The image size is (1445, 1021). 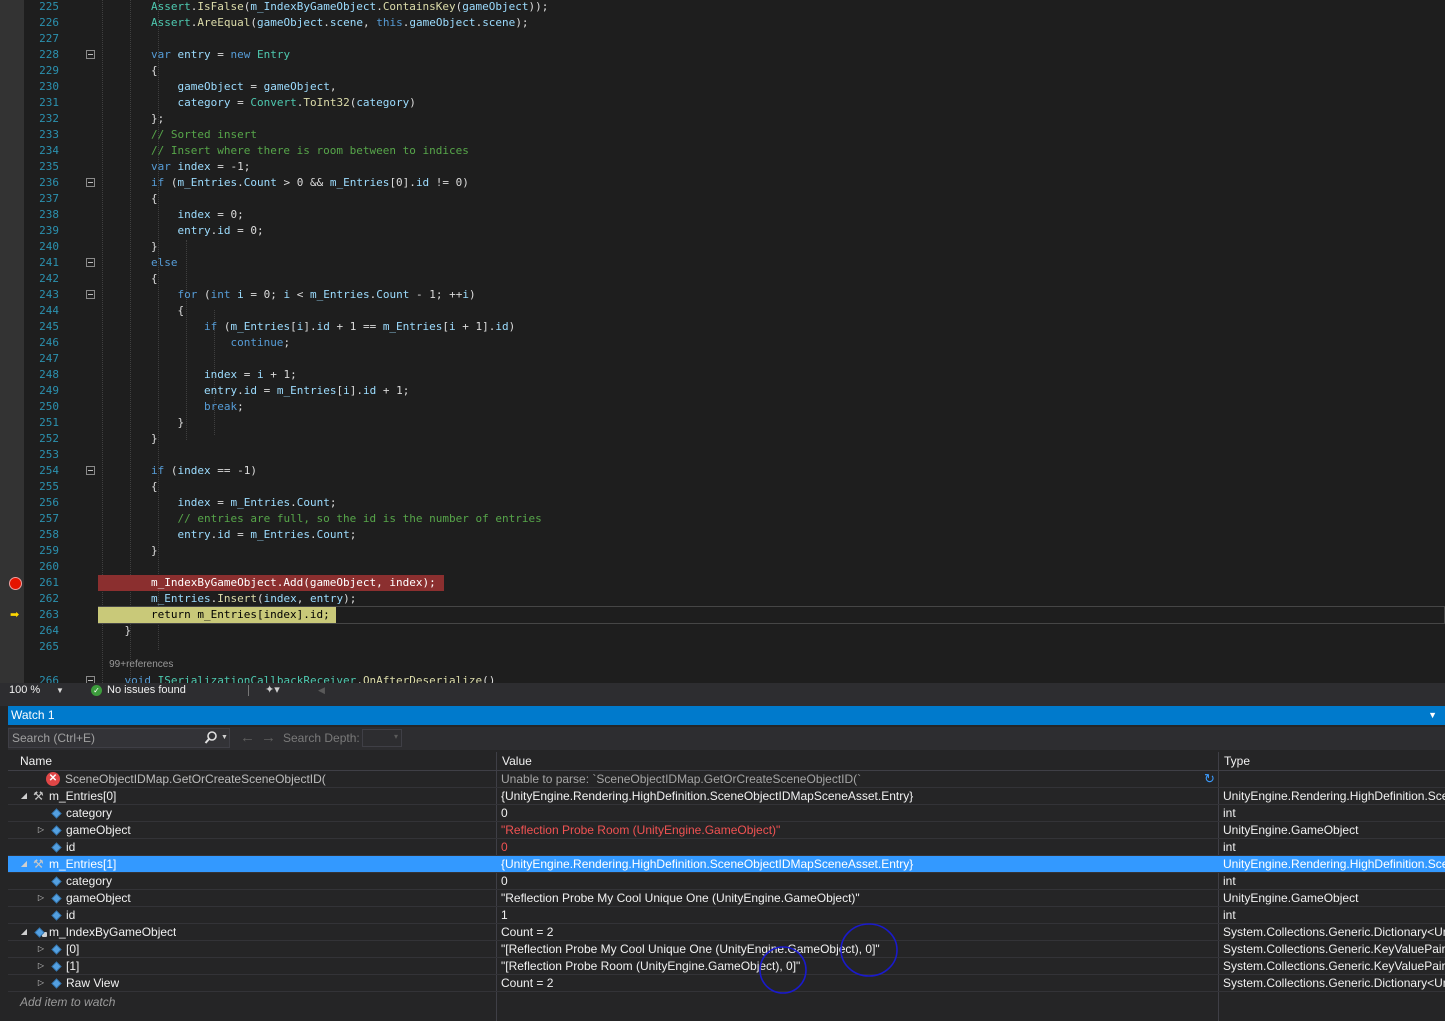 I want to click on code-line: 252 }, so click(x=722, y=439).